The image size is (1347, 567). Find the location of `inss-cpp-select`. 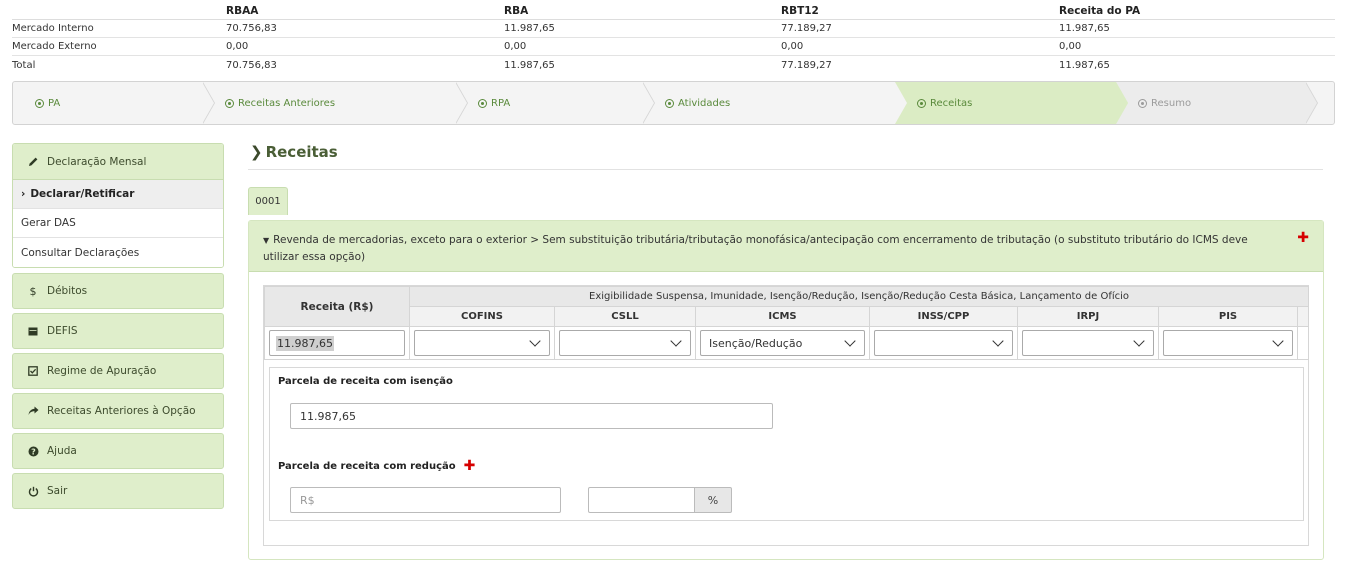

inss-cpp-select is located at coordinates (943, 343).